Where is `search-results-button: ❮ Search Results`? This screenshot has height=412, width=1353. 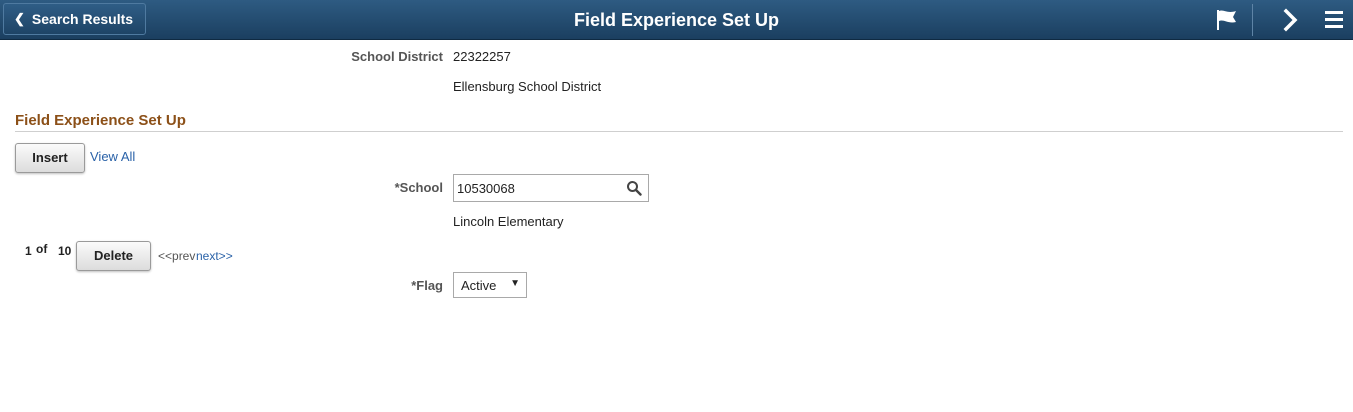
search-results-button: ❮ Search Results is located at coordinates (75, 19).